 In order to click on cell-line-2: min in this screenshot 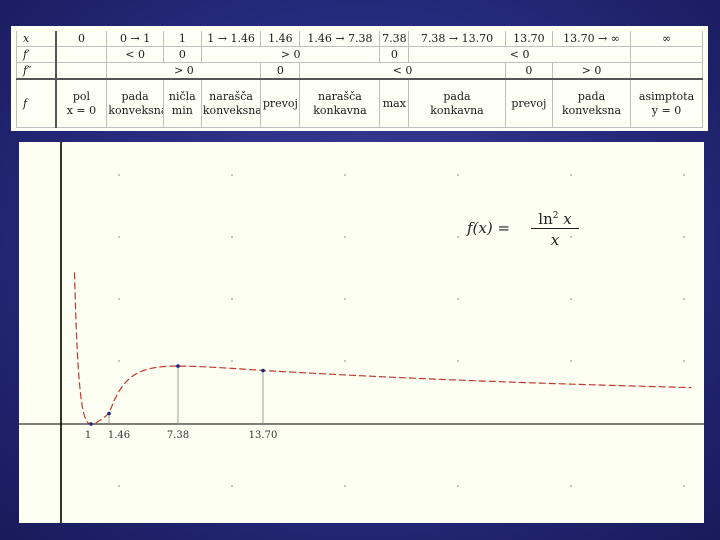, I will do `click(182, 110)`.